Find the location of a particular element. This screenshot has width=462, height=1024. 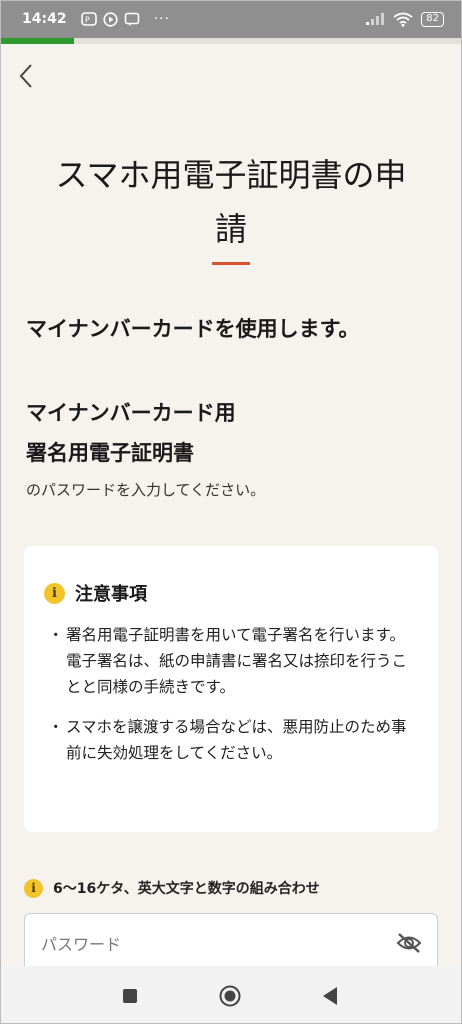

app-icon: P is located at coordinates (88, 19).